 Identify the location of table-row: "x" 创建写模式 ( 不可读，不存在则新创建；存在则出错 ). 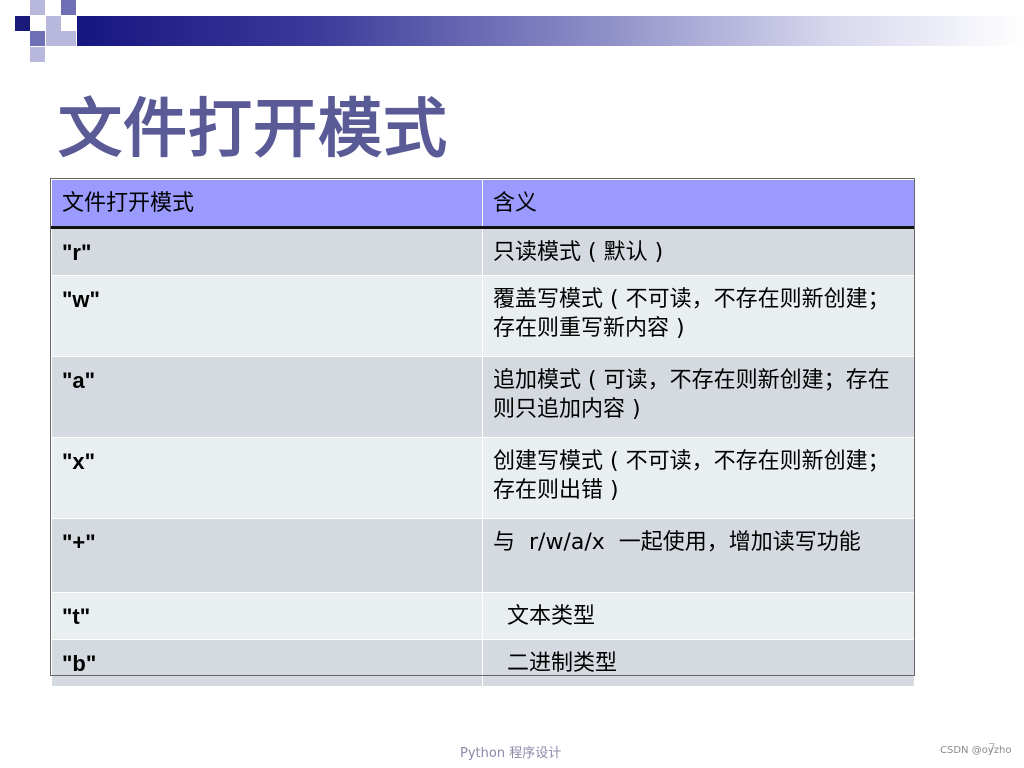
(483, 478).